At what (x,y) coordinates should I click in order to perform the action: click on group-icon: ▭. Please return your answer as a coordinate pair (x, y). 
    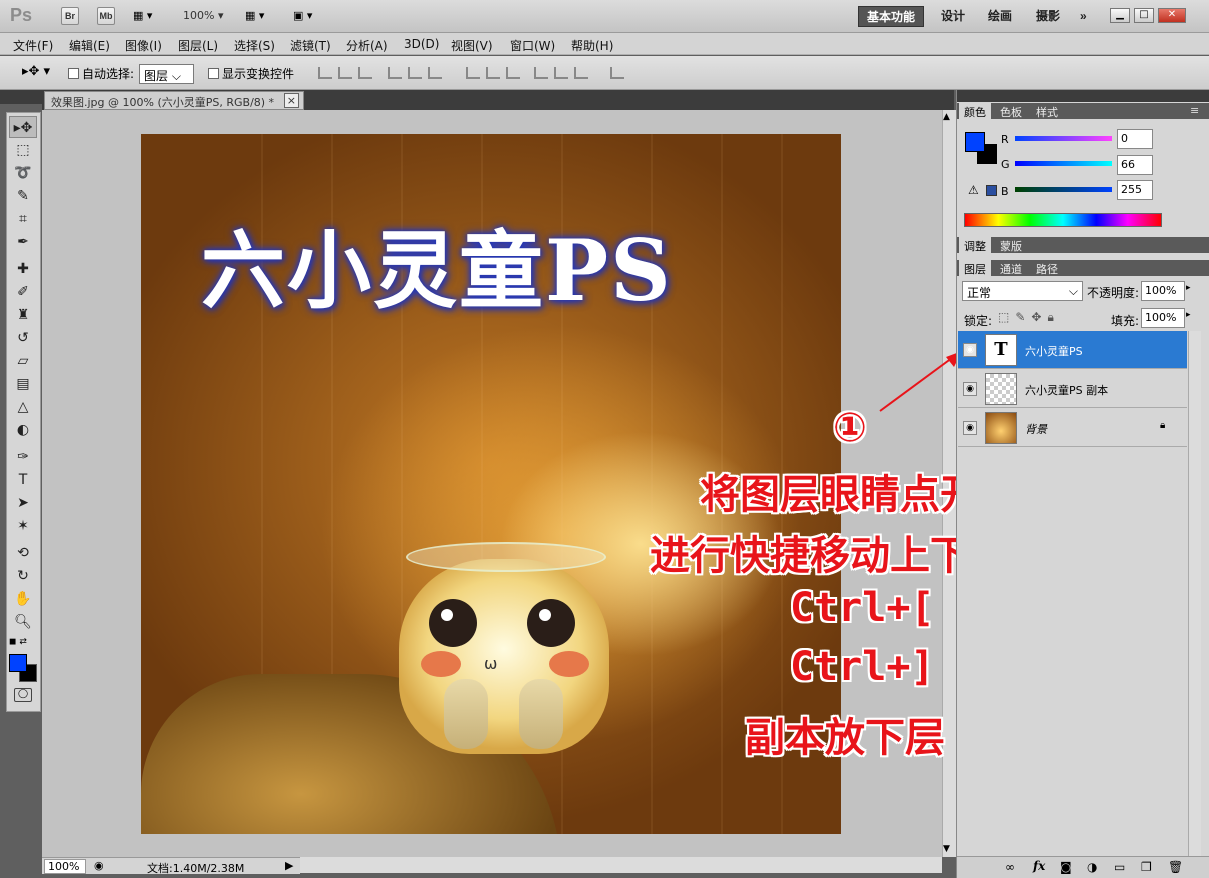
    Looking at the image, I should click on (1119, 867).